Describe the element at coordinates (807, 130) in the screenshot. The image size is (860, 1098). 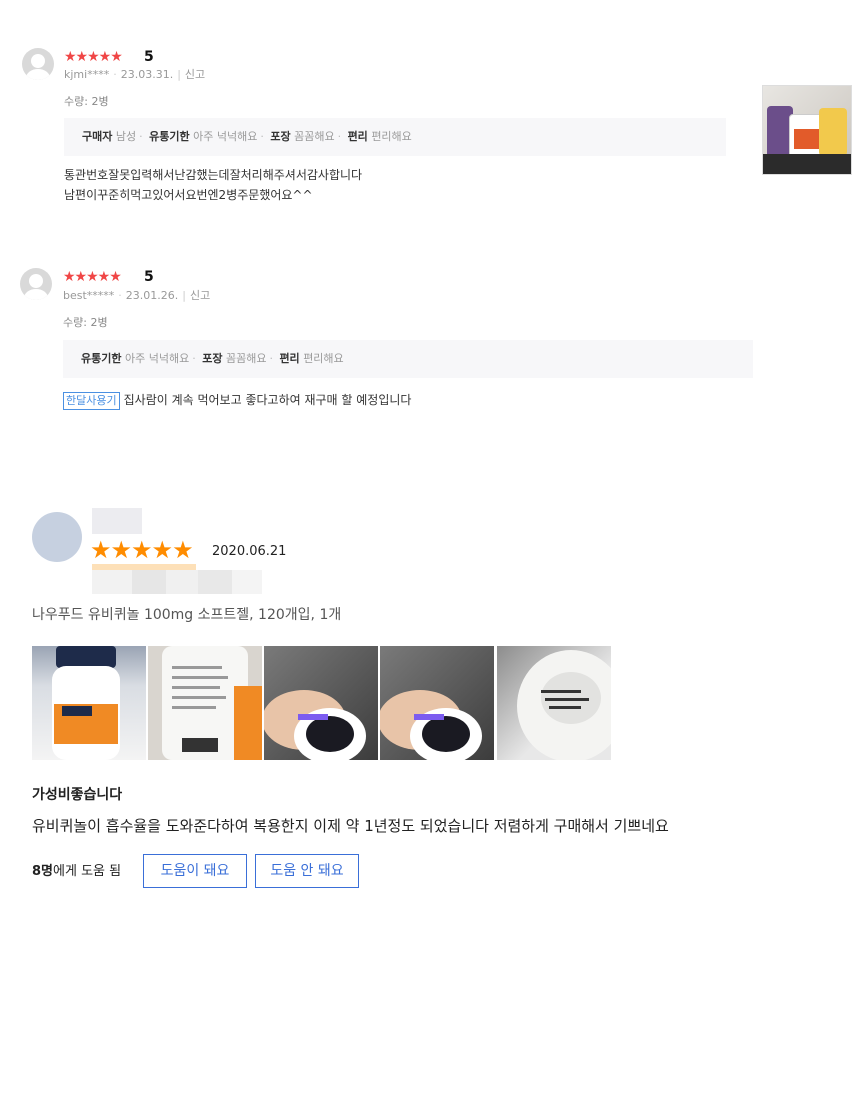
I see `review-photo-thumbnail` at that location.